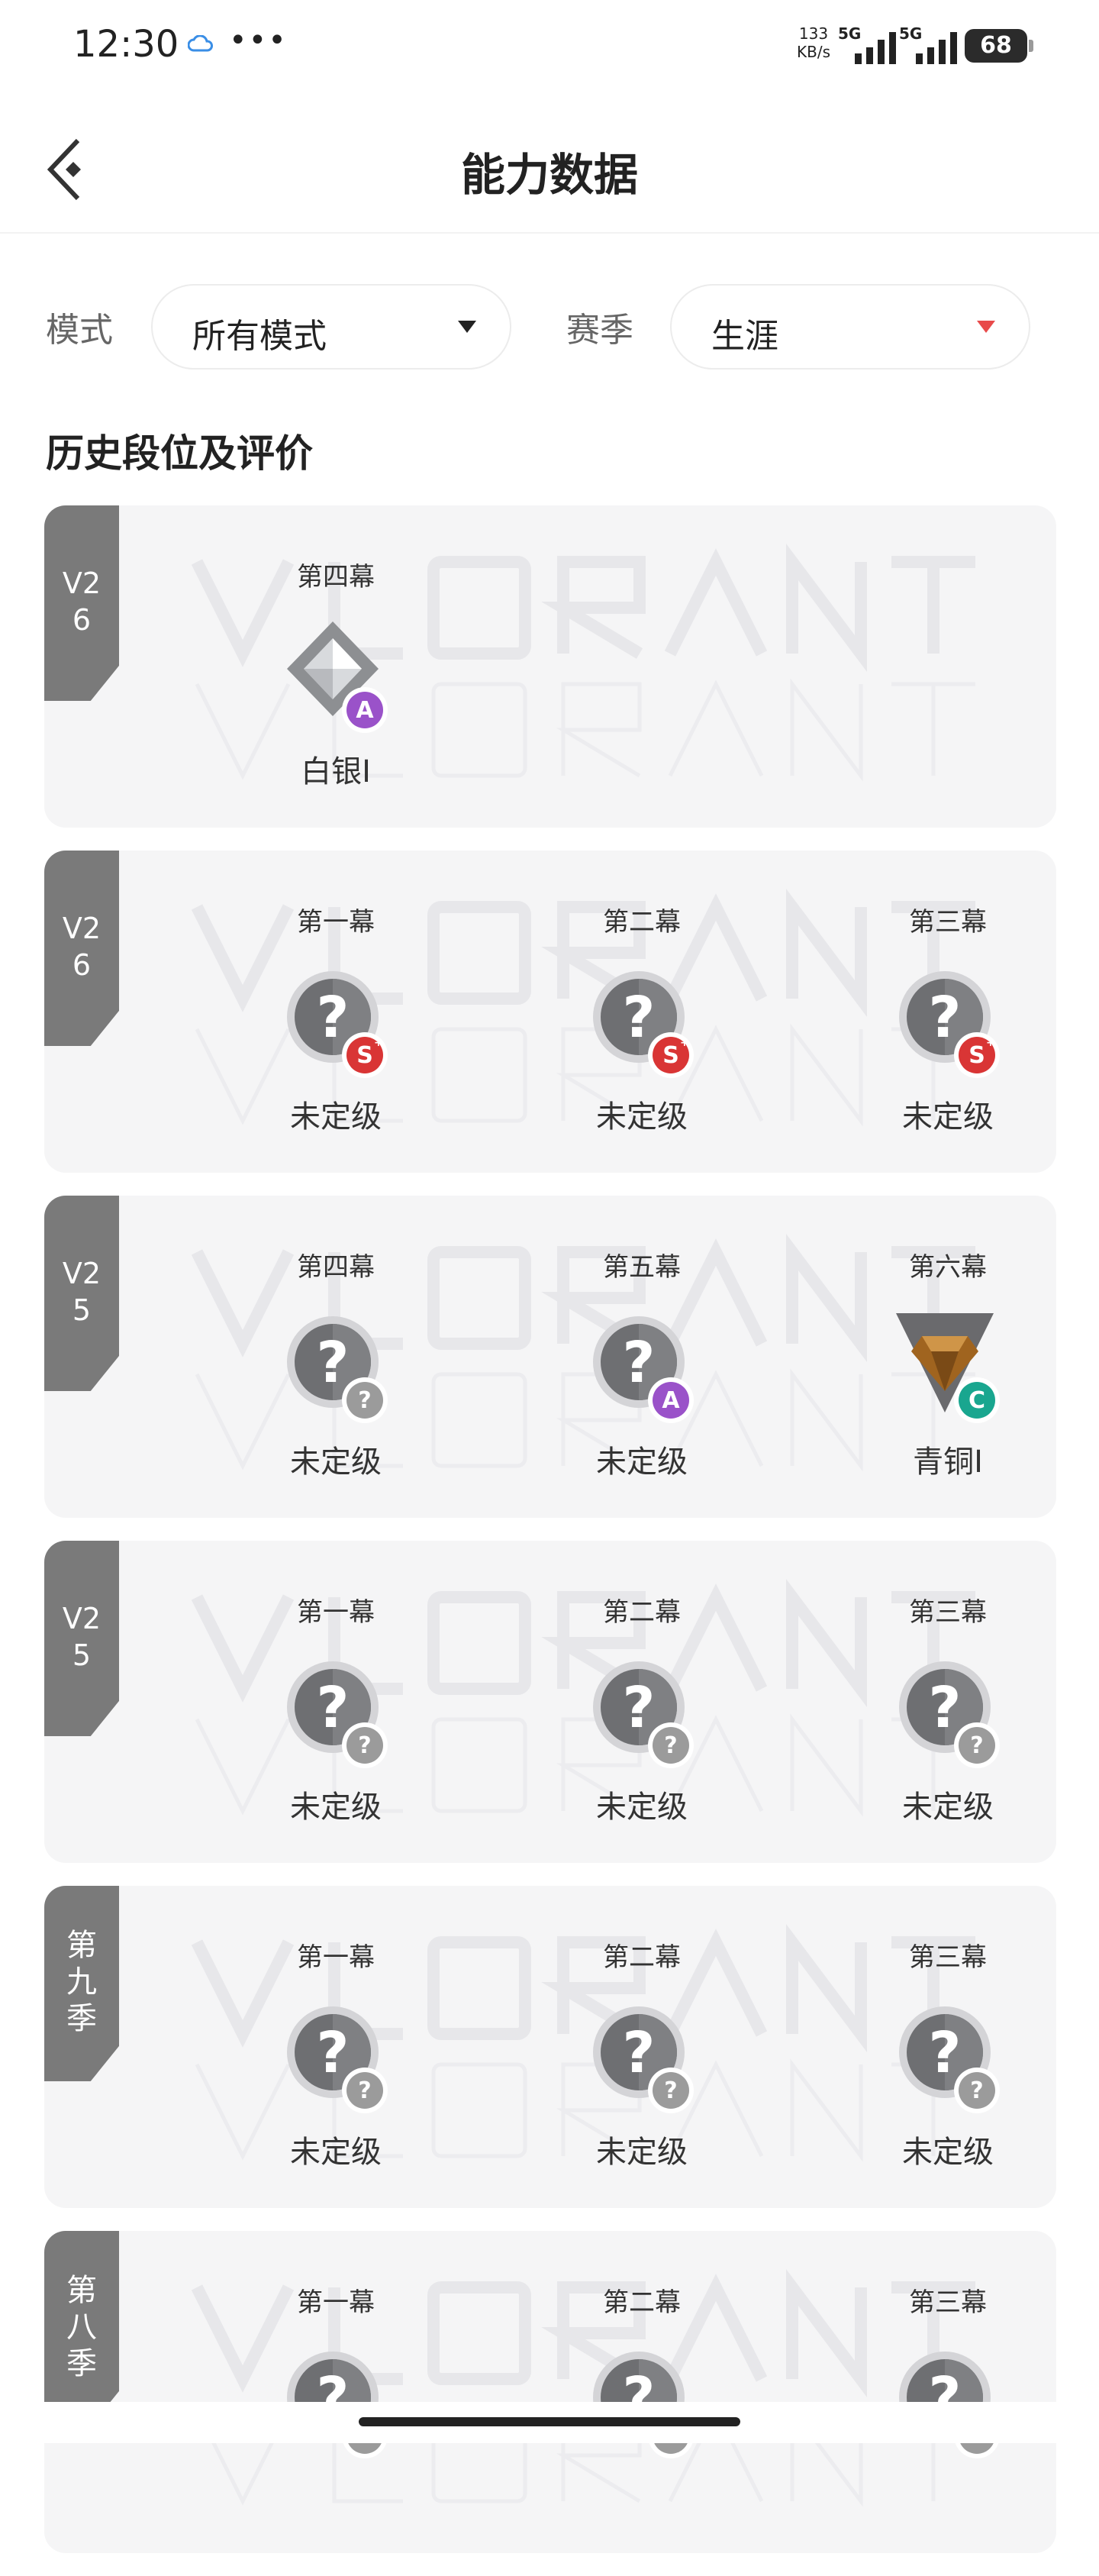  Describe the element at coordinates (200, 43) in the screenshot. I see `cloud-icon` at that location.